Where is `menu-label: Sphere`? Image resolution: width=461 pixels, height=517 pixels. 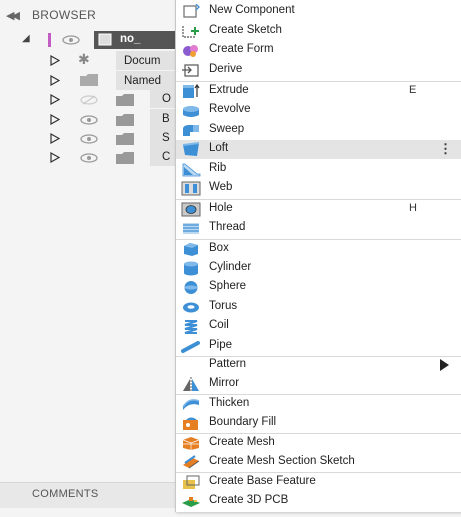 menu-label: Sphere is located at coordinates (228, 286).